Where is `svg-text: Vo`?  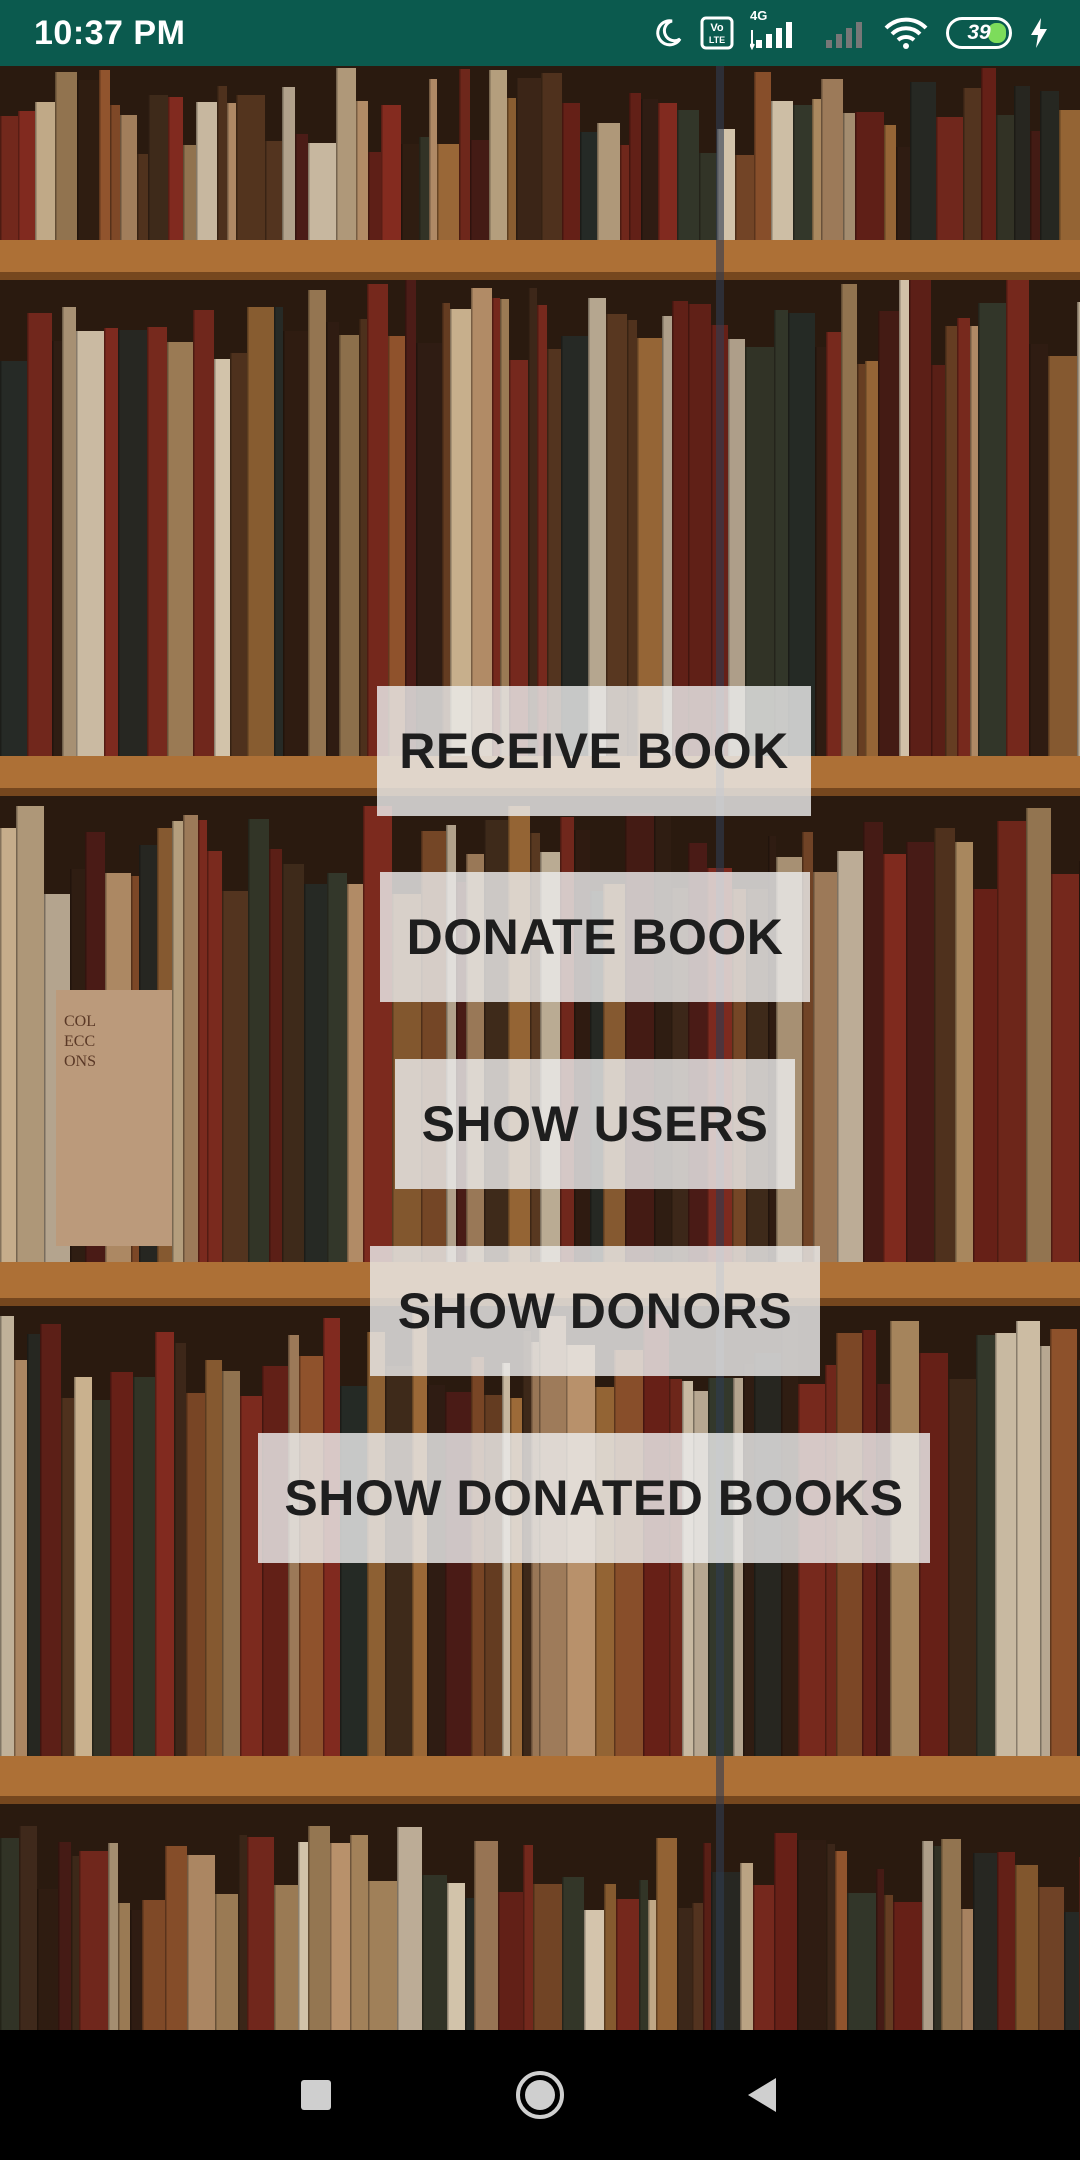
svg-text: Vo is located at coordinates (717, 28).